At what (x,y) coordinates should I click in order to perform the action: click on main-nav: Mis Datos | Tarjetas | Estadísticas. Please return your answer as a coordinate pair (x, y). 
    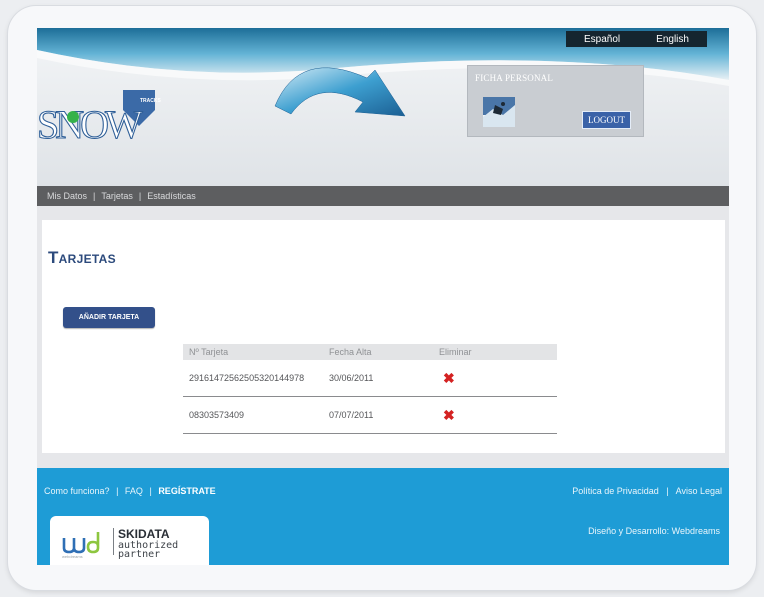
    Looking at the image, I should click on (383, 196).